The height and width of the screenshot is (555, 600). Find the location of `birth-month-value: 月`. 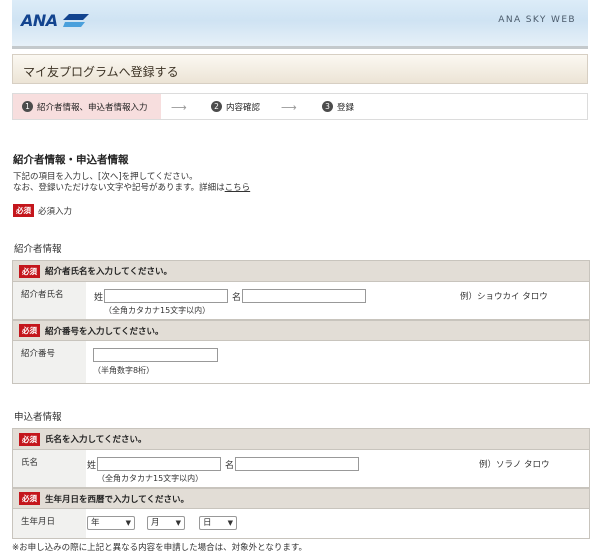

birth-month-value: 月 is located at coordinates (155, 523).